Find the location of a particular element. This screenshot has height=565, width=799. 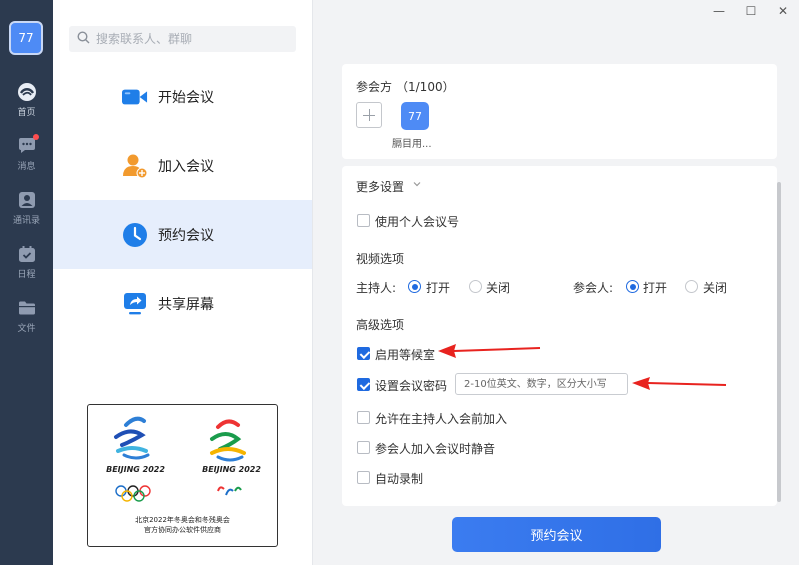

rail-item-files: 文件 is located at coordinates (26, 318).